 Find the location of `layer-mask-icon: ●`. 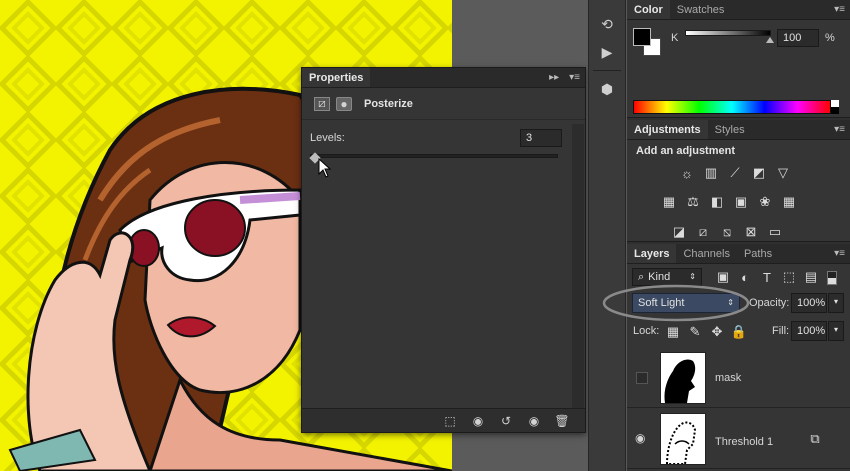

layer-mask-icon: ● is located at coordinates (344, 103).